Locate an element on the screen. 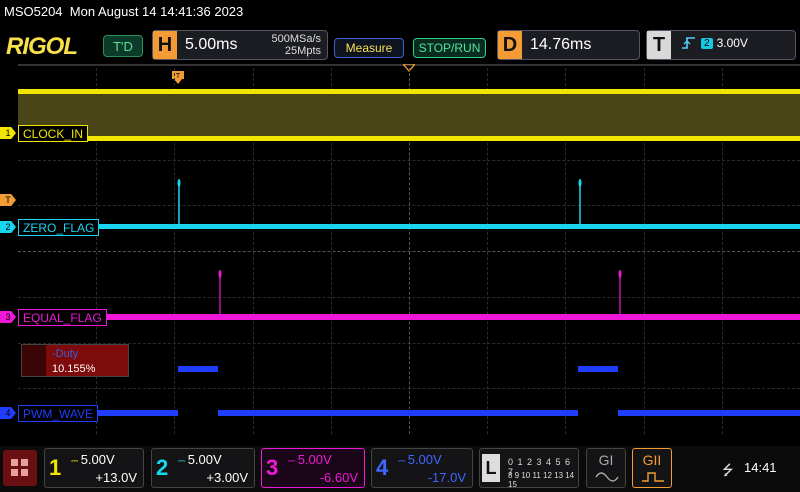  clock-in-trace-low is located at coordinates (409, 138).